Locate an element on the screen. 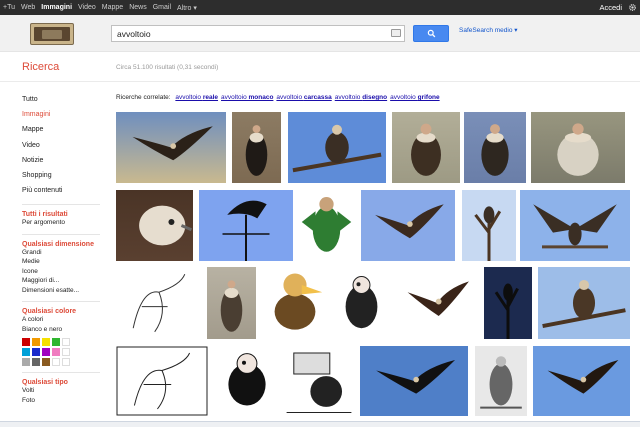  search-button is located at coordinates (431, 33).